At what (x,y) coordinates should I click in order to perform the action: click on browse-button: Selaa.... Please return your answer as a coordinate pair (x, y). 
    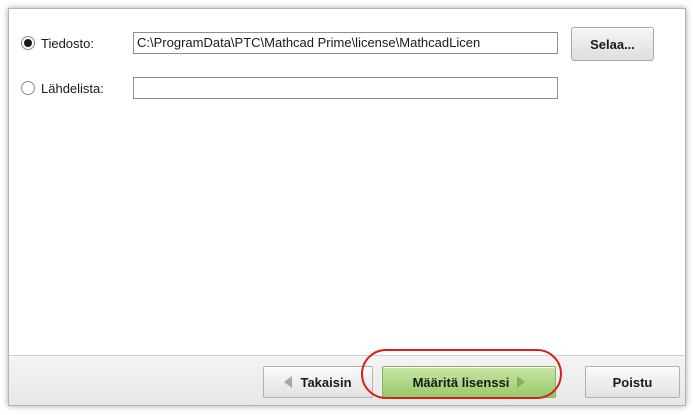
    Looking at the image, I should click on (612, 44).